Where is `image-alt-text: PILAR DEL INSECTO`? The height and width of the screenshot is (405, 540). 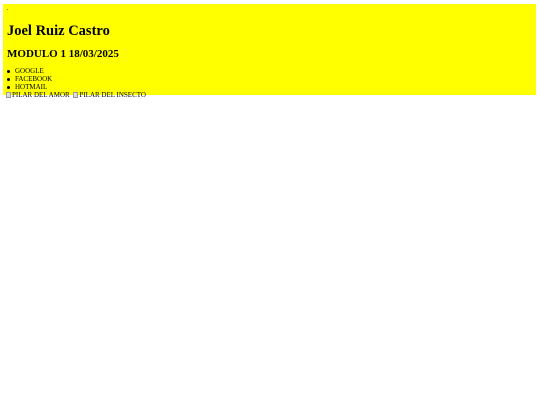 image-alt-text: PILAR DEL INSECTO is located at coordinates (112, 95).